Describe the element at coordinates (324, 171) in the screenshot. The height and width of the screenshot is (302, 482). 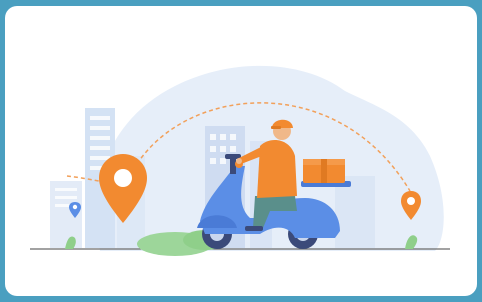
I see `delivery-box-icon` at that location.